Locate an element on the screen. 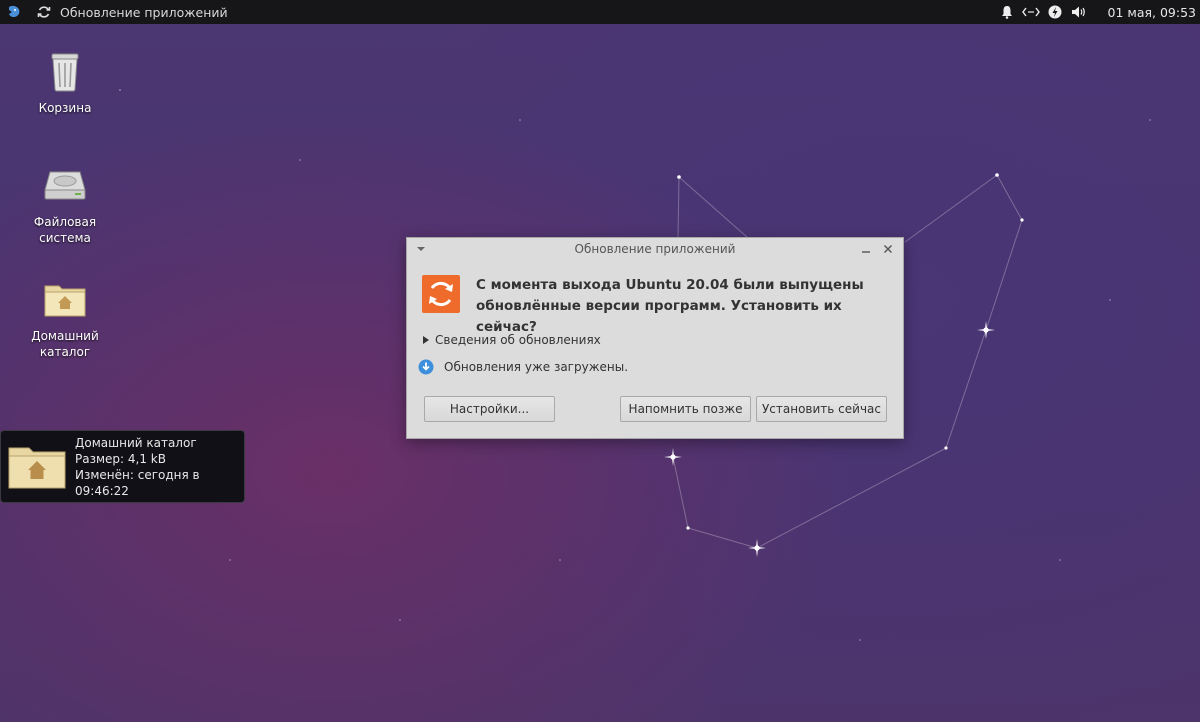 The height and width of the screenshot is (722, 1200). desktop-icon-label: Корзина is located at coordinates (65, 108).